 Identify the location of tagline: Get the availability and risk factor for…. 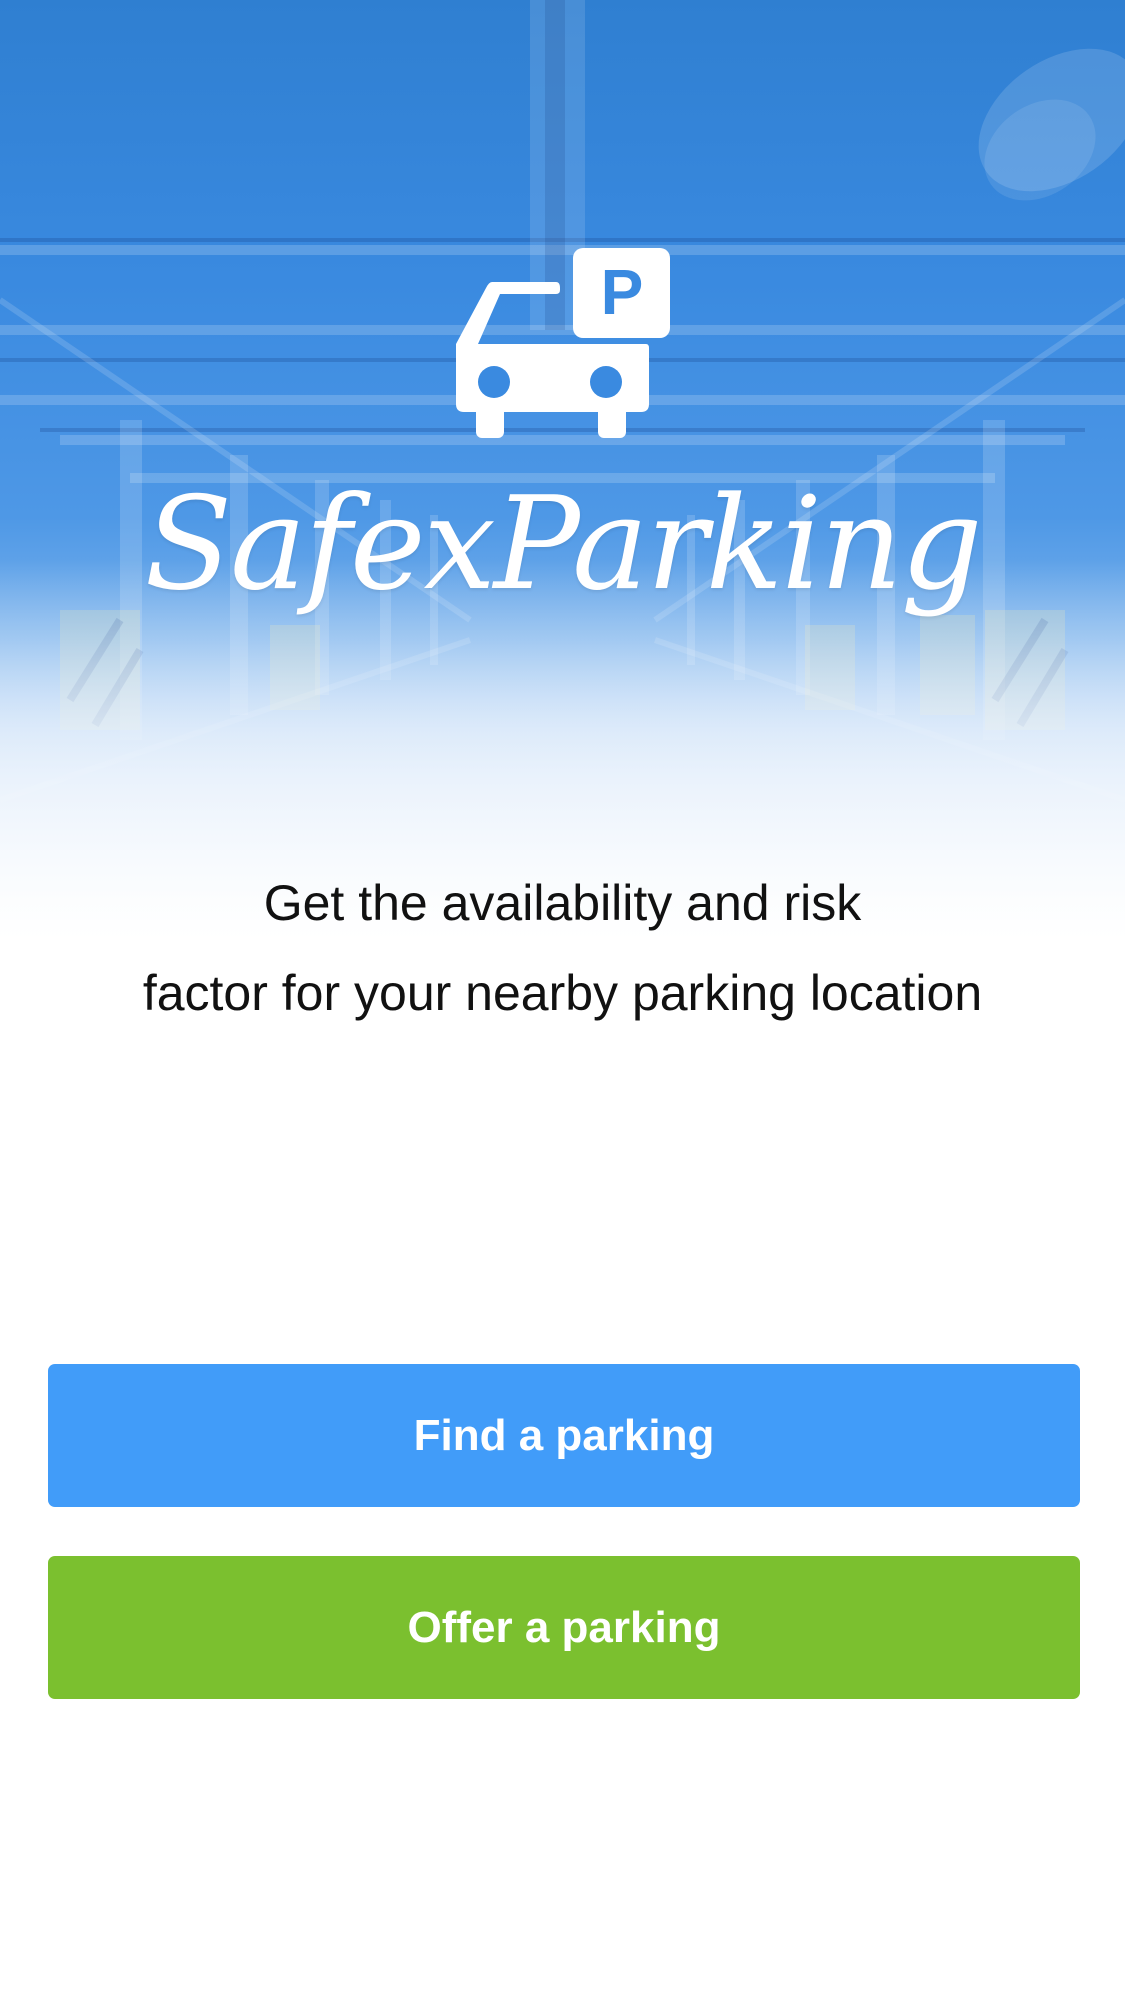
(562, 948).